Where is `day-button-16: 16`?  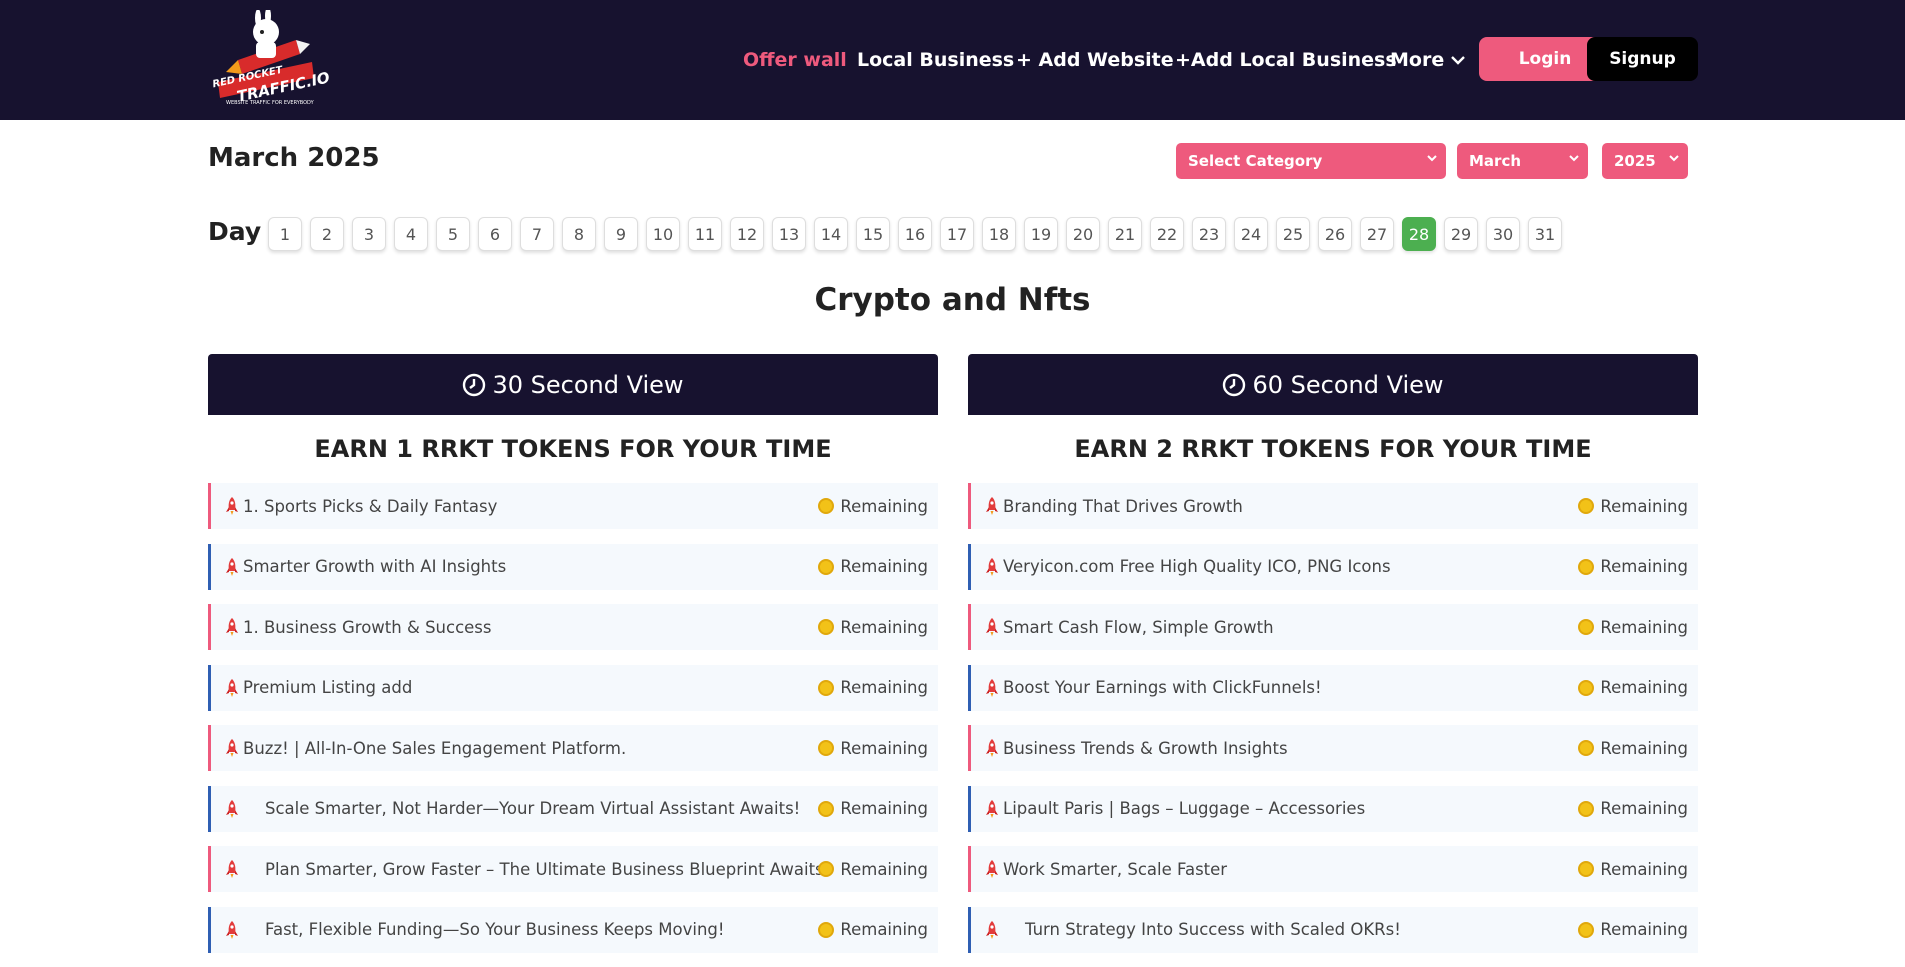
day-button-16: 16 is located at coordinates (915, 234).